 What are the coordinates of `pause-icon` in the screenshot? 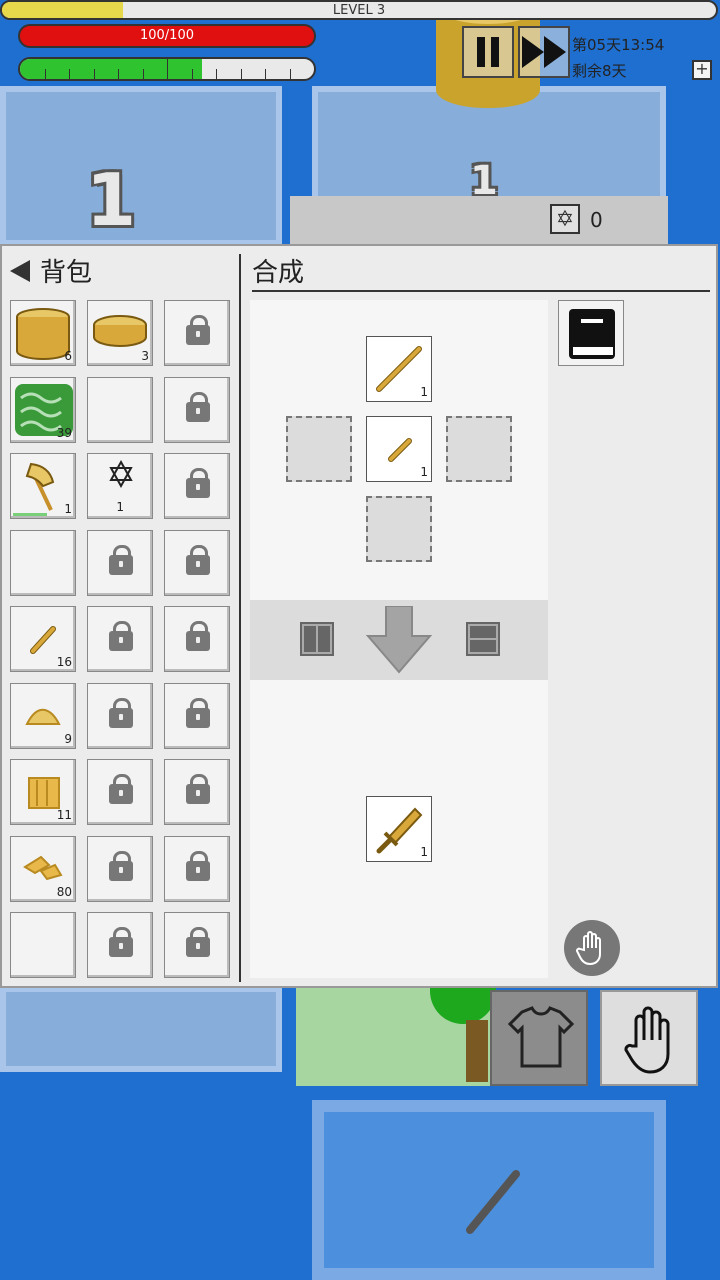 It's located at (488, 52).